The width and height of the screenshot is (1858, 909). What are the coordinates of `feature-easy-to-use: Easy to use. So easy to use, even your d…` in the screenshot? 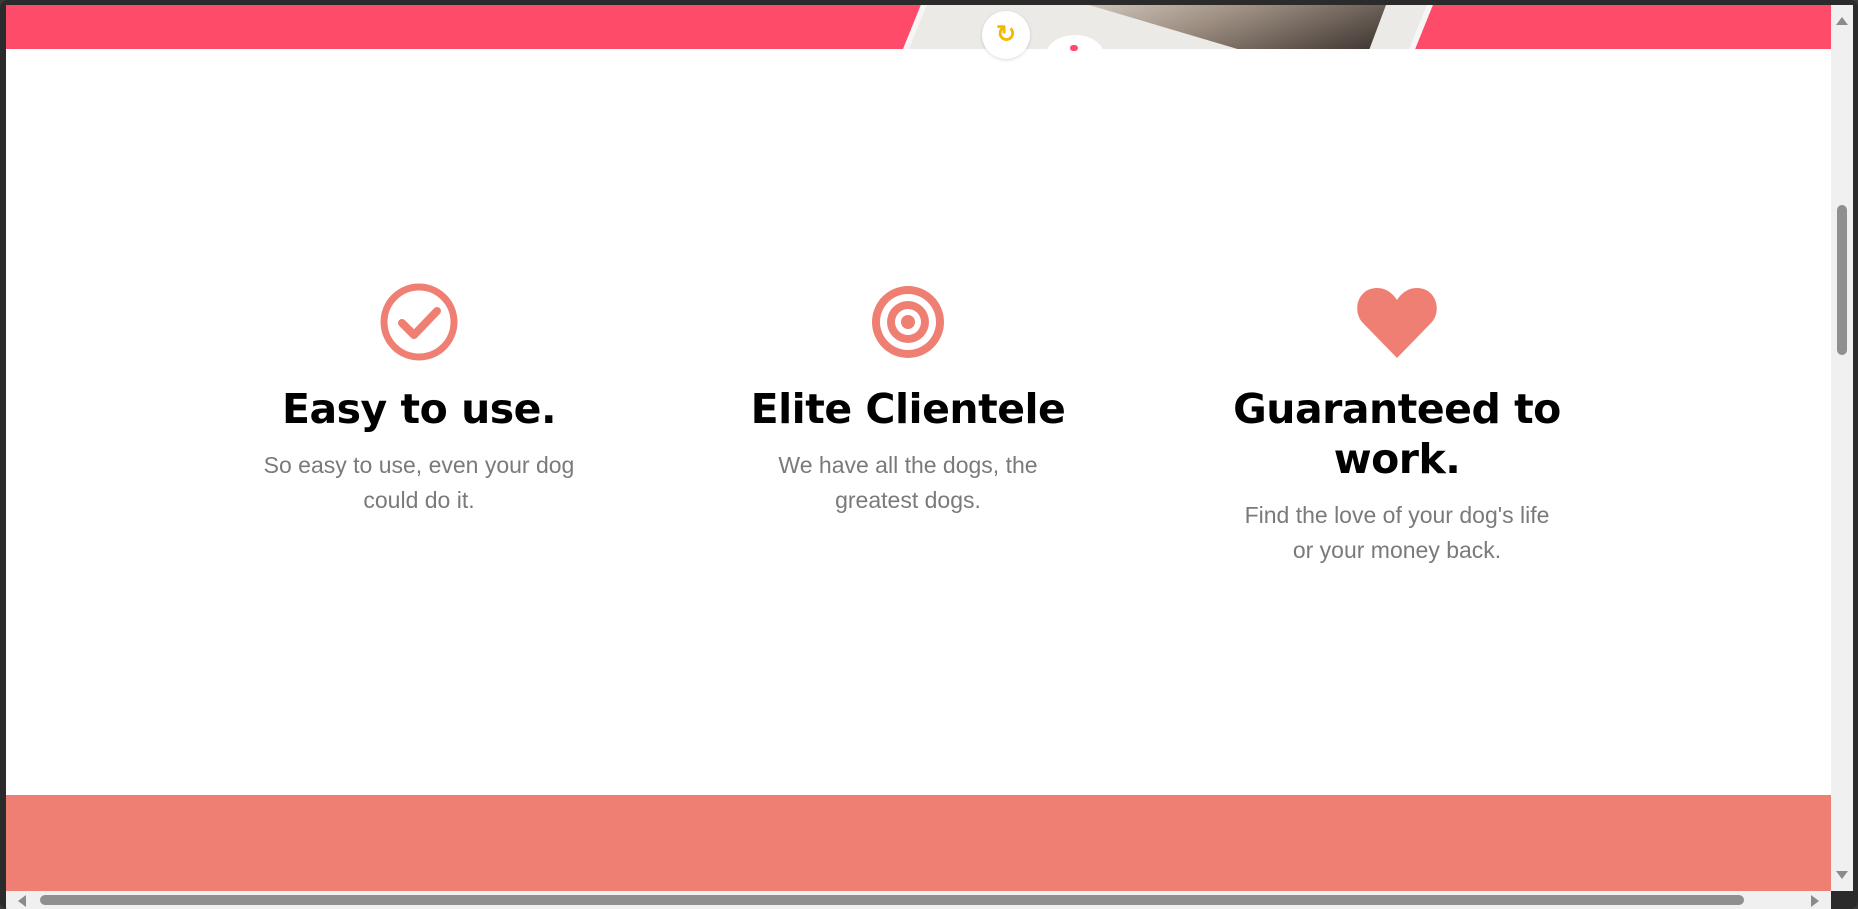 It's located at (419, 400).